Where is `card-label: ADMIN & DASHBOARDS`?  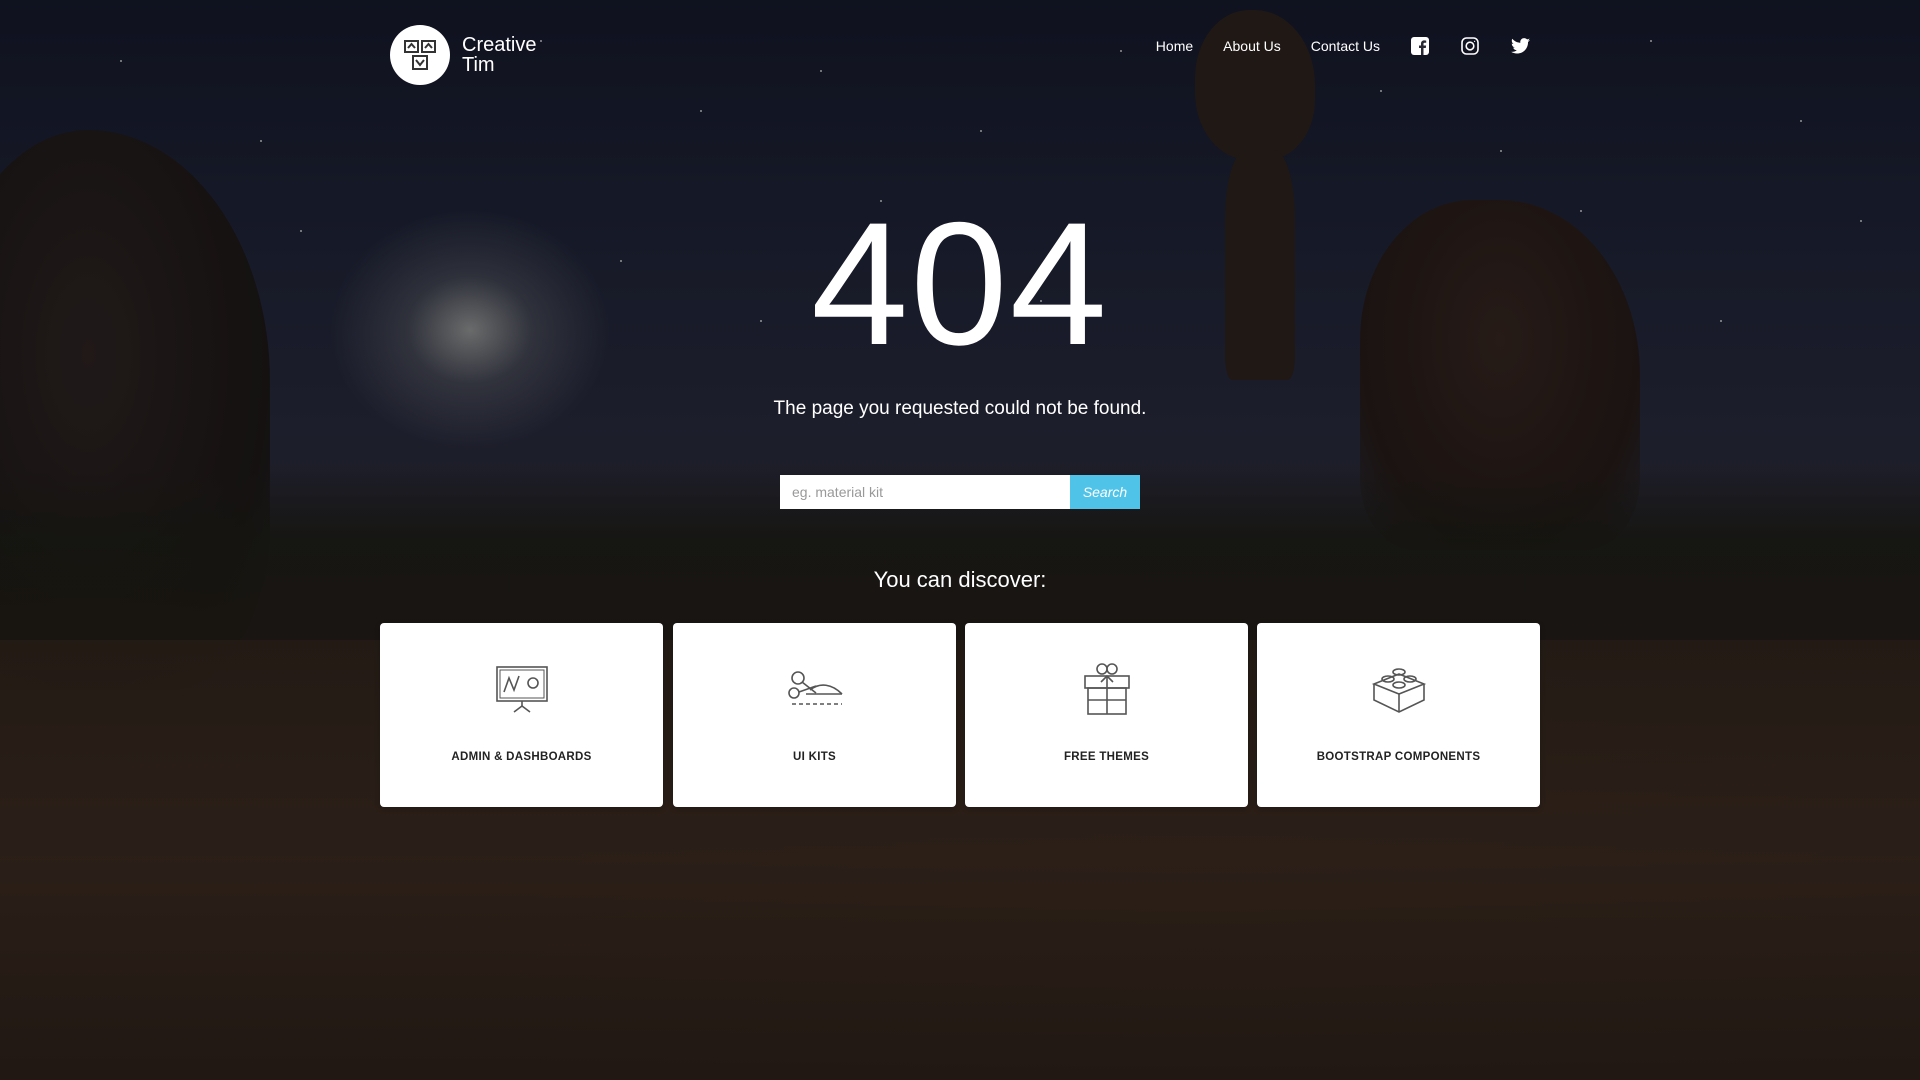 card-label: ADMIN & DASHBOARDS is located at coordinates (521, 757).